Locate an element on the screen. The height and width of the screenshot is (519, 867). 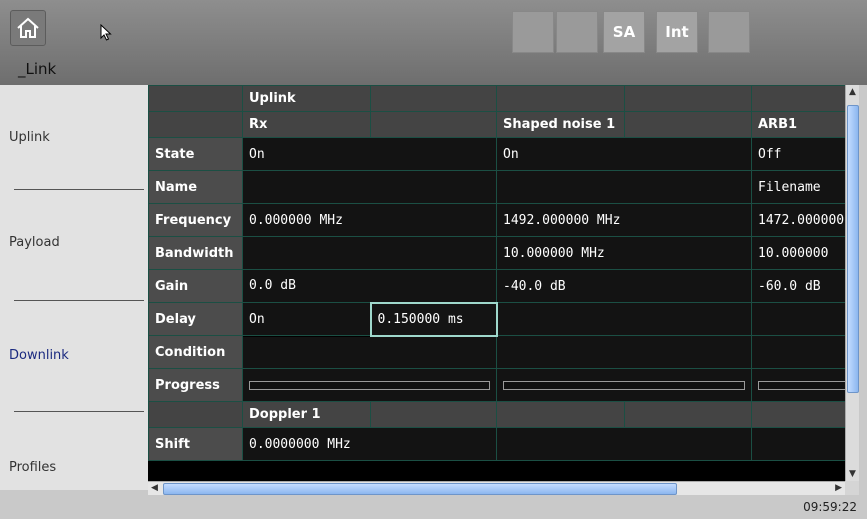
rx-name-cell is located at coordinates (369, 187).